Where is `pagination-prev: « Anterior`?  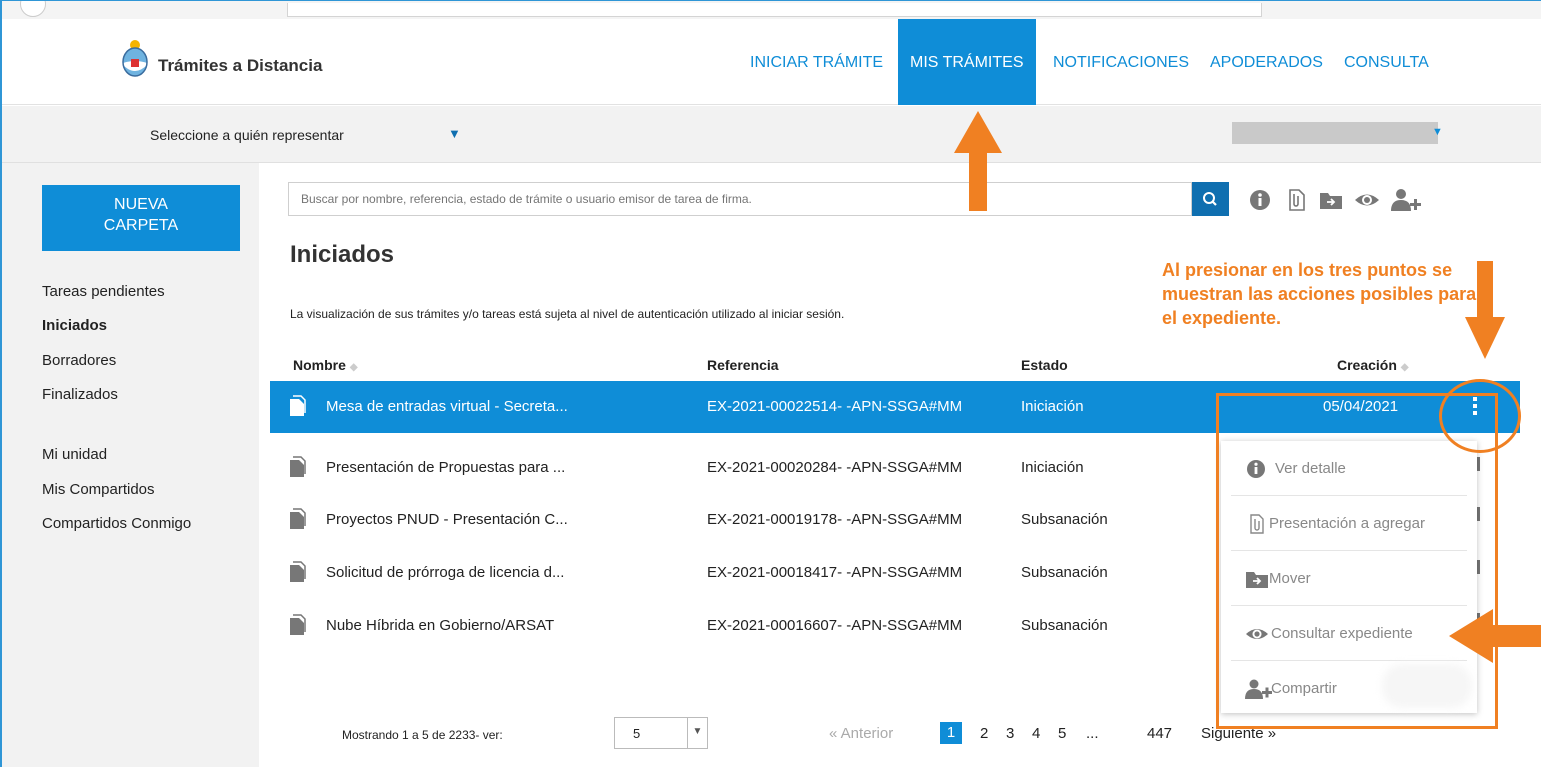
pagination-prev: « Anterior is located at coordinates (861, 733).